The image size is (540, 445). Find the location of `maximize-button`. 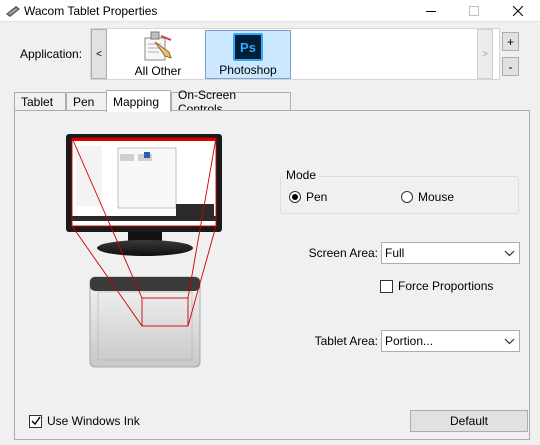

maximize-button is located at coordinates (474, 11).